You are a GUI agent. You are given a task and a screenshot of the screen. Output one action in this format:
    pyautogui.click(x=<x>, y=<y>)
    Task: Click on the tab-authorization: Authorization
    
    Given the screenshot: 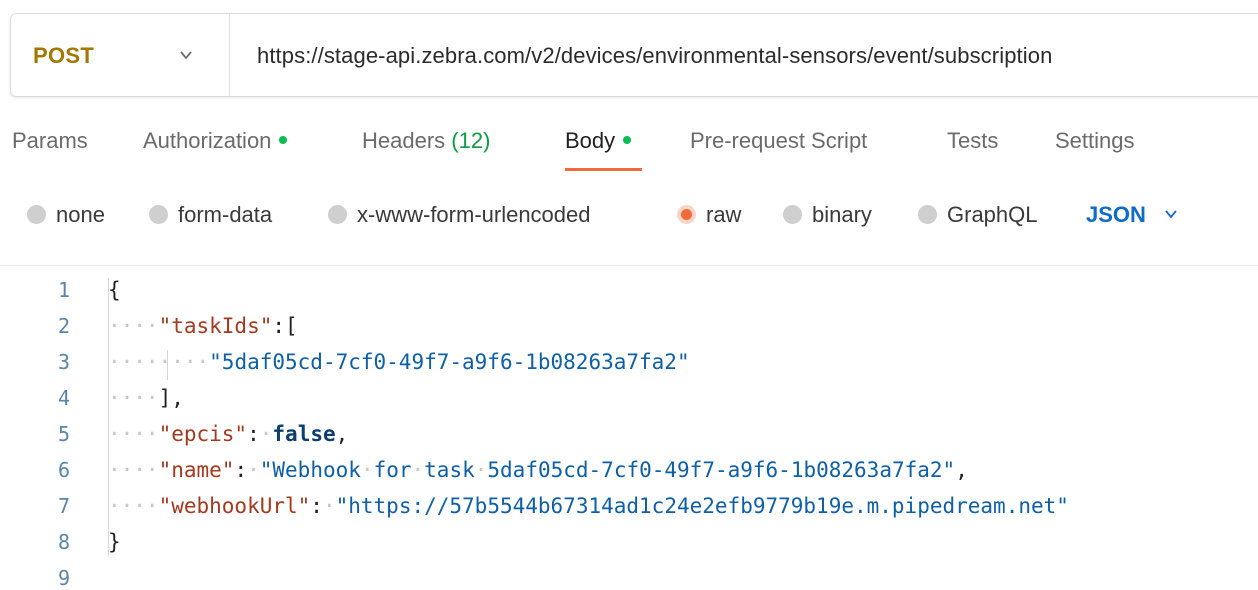 What is the action you would take?
    pyautogui.click(x=215, y=141)
    